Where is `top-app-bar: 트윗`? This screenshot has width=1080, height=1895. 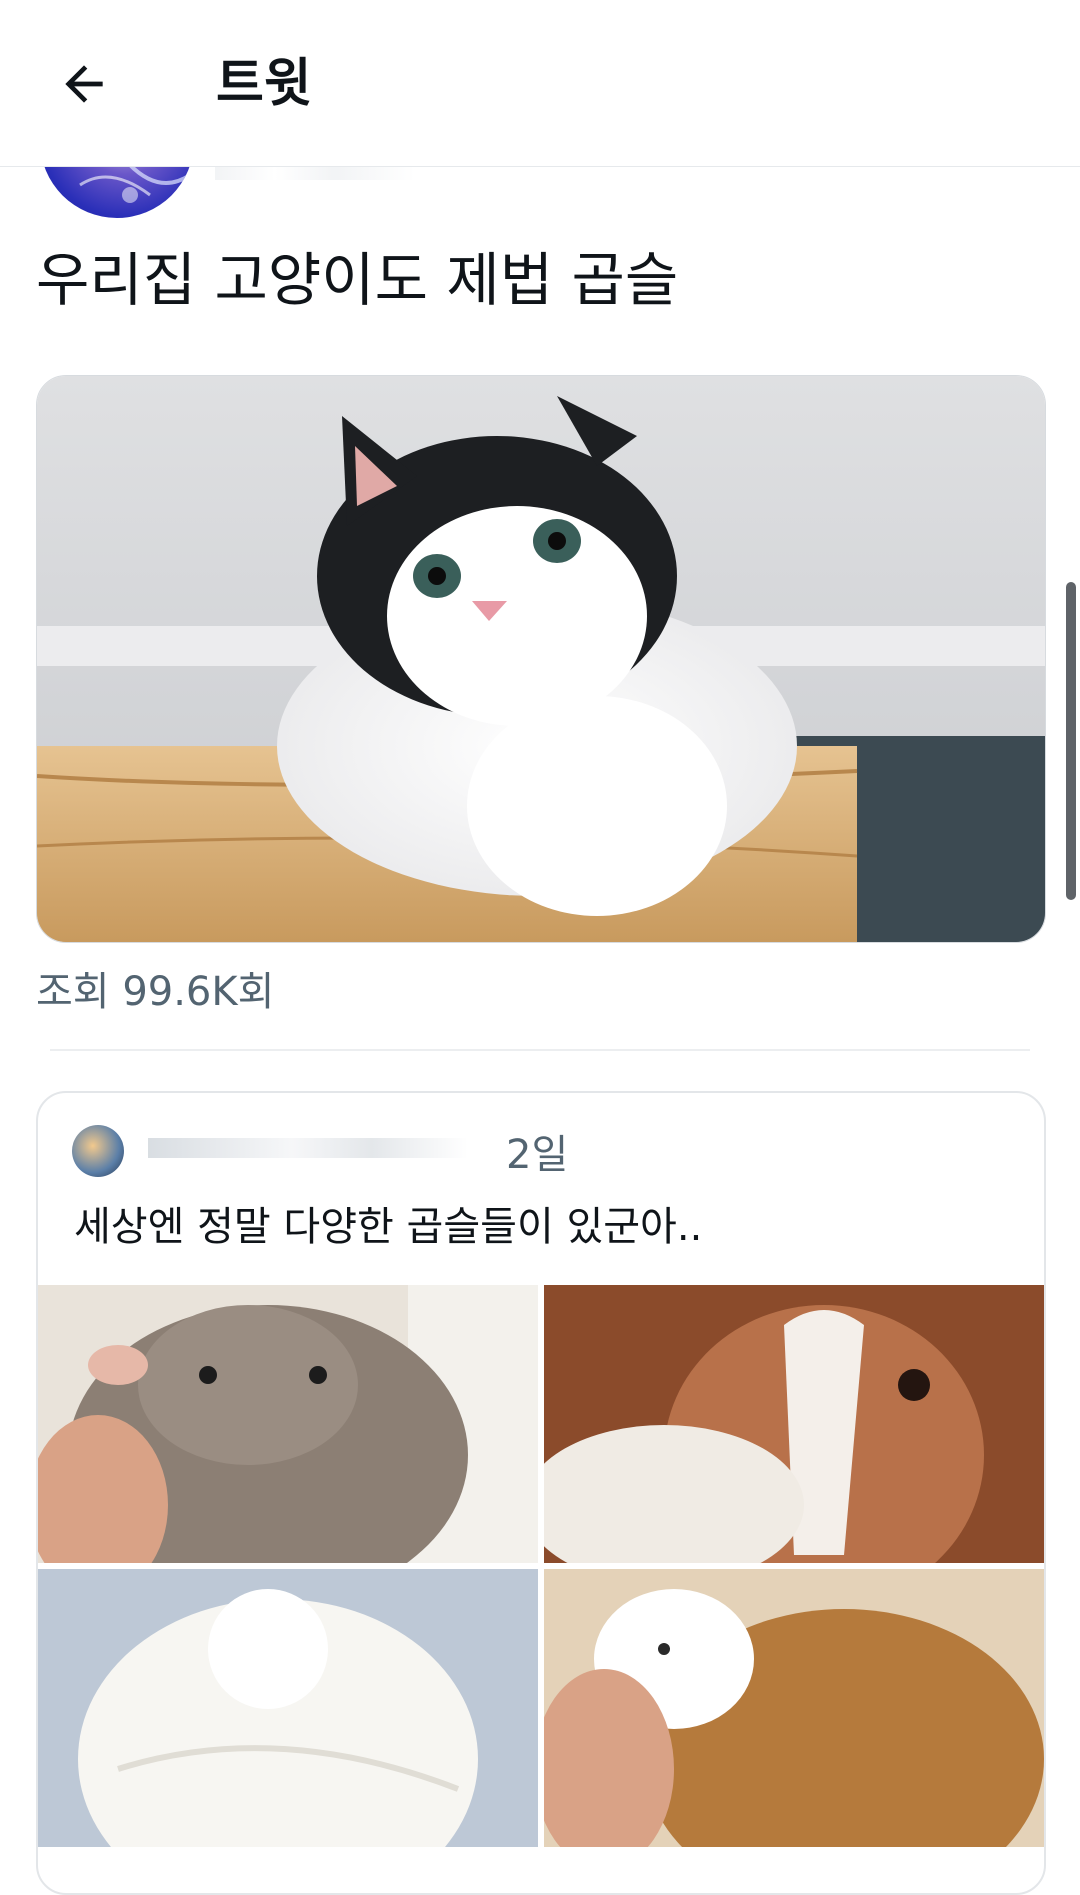
top-app-bar: 트윗 is located at coordinates (540, 83).